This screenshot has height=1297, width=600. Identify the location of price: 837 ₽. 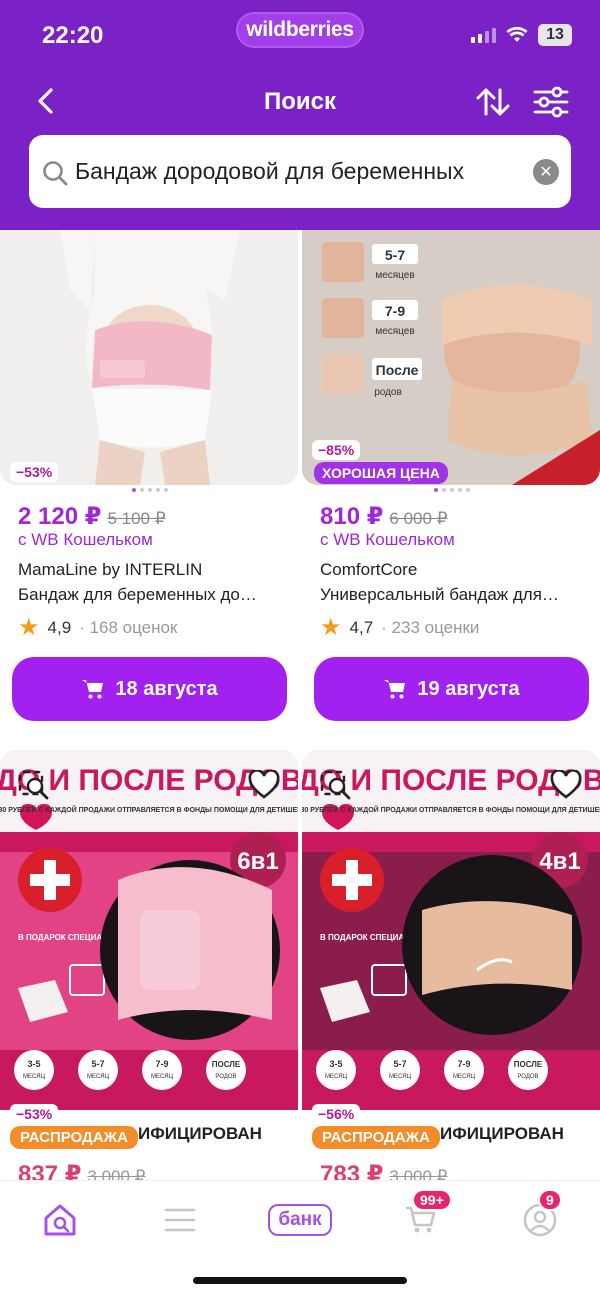
(50, 1170).